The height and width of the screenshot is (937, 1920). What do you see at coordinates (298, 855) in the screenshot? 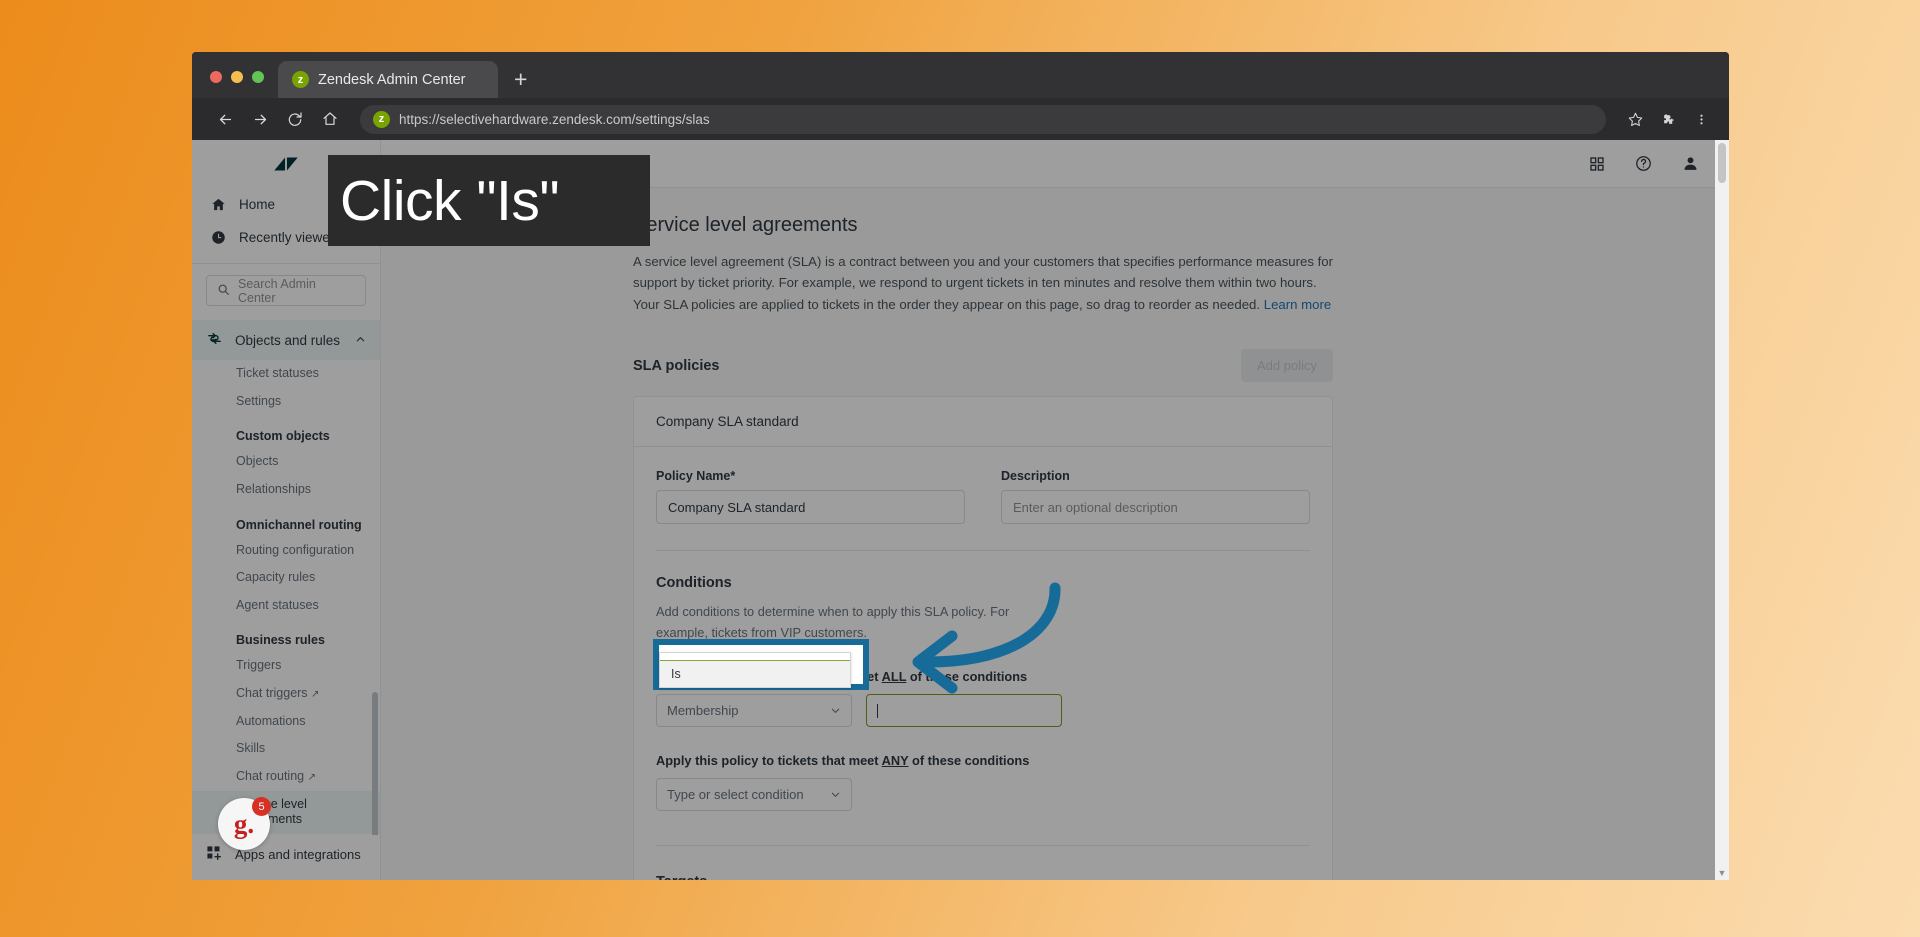
I see `sidebar-item-label: Apps and integrations` at bounding box center [298, 855].